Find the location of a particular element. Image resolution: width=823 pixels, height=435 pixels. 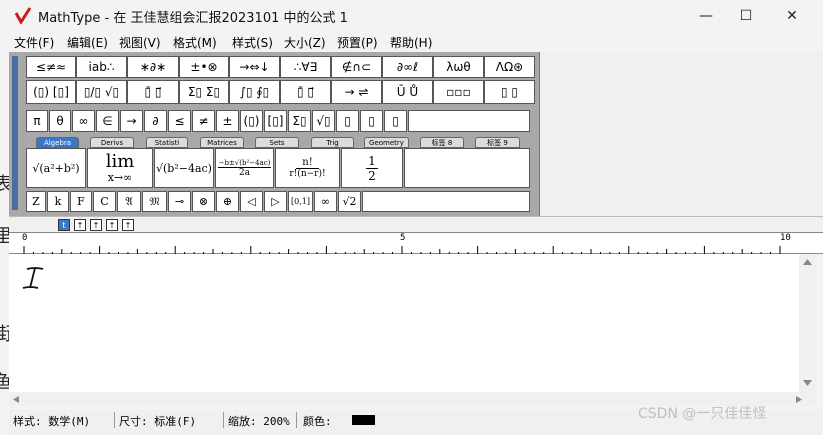

template-sum: √▯ is located at coordinates (323, 121).